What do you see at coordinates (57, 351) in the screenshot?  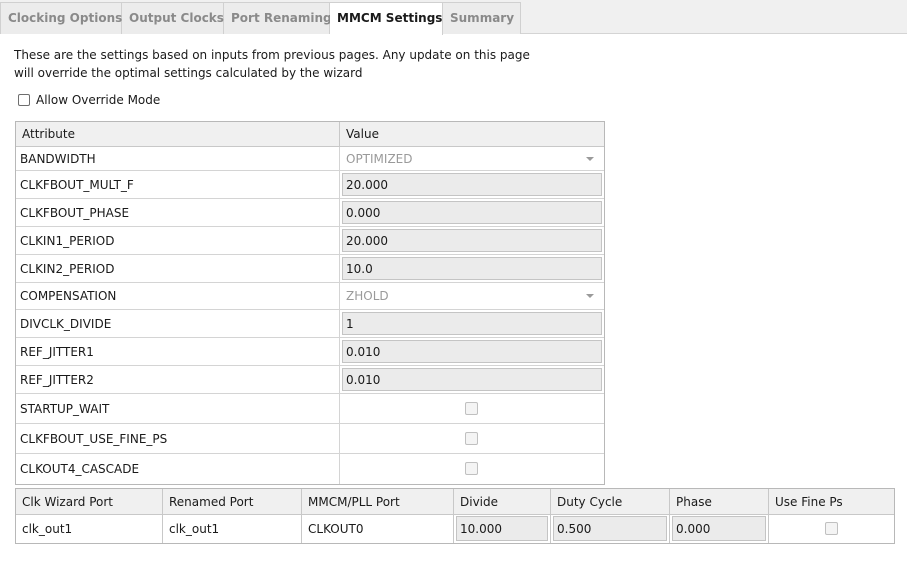 I see `attr-name: REF_JITTER1` at bounding box center [57, 351].